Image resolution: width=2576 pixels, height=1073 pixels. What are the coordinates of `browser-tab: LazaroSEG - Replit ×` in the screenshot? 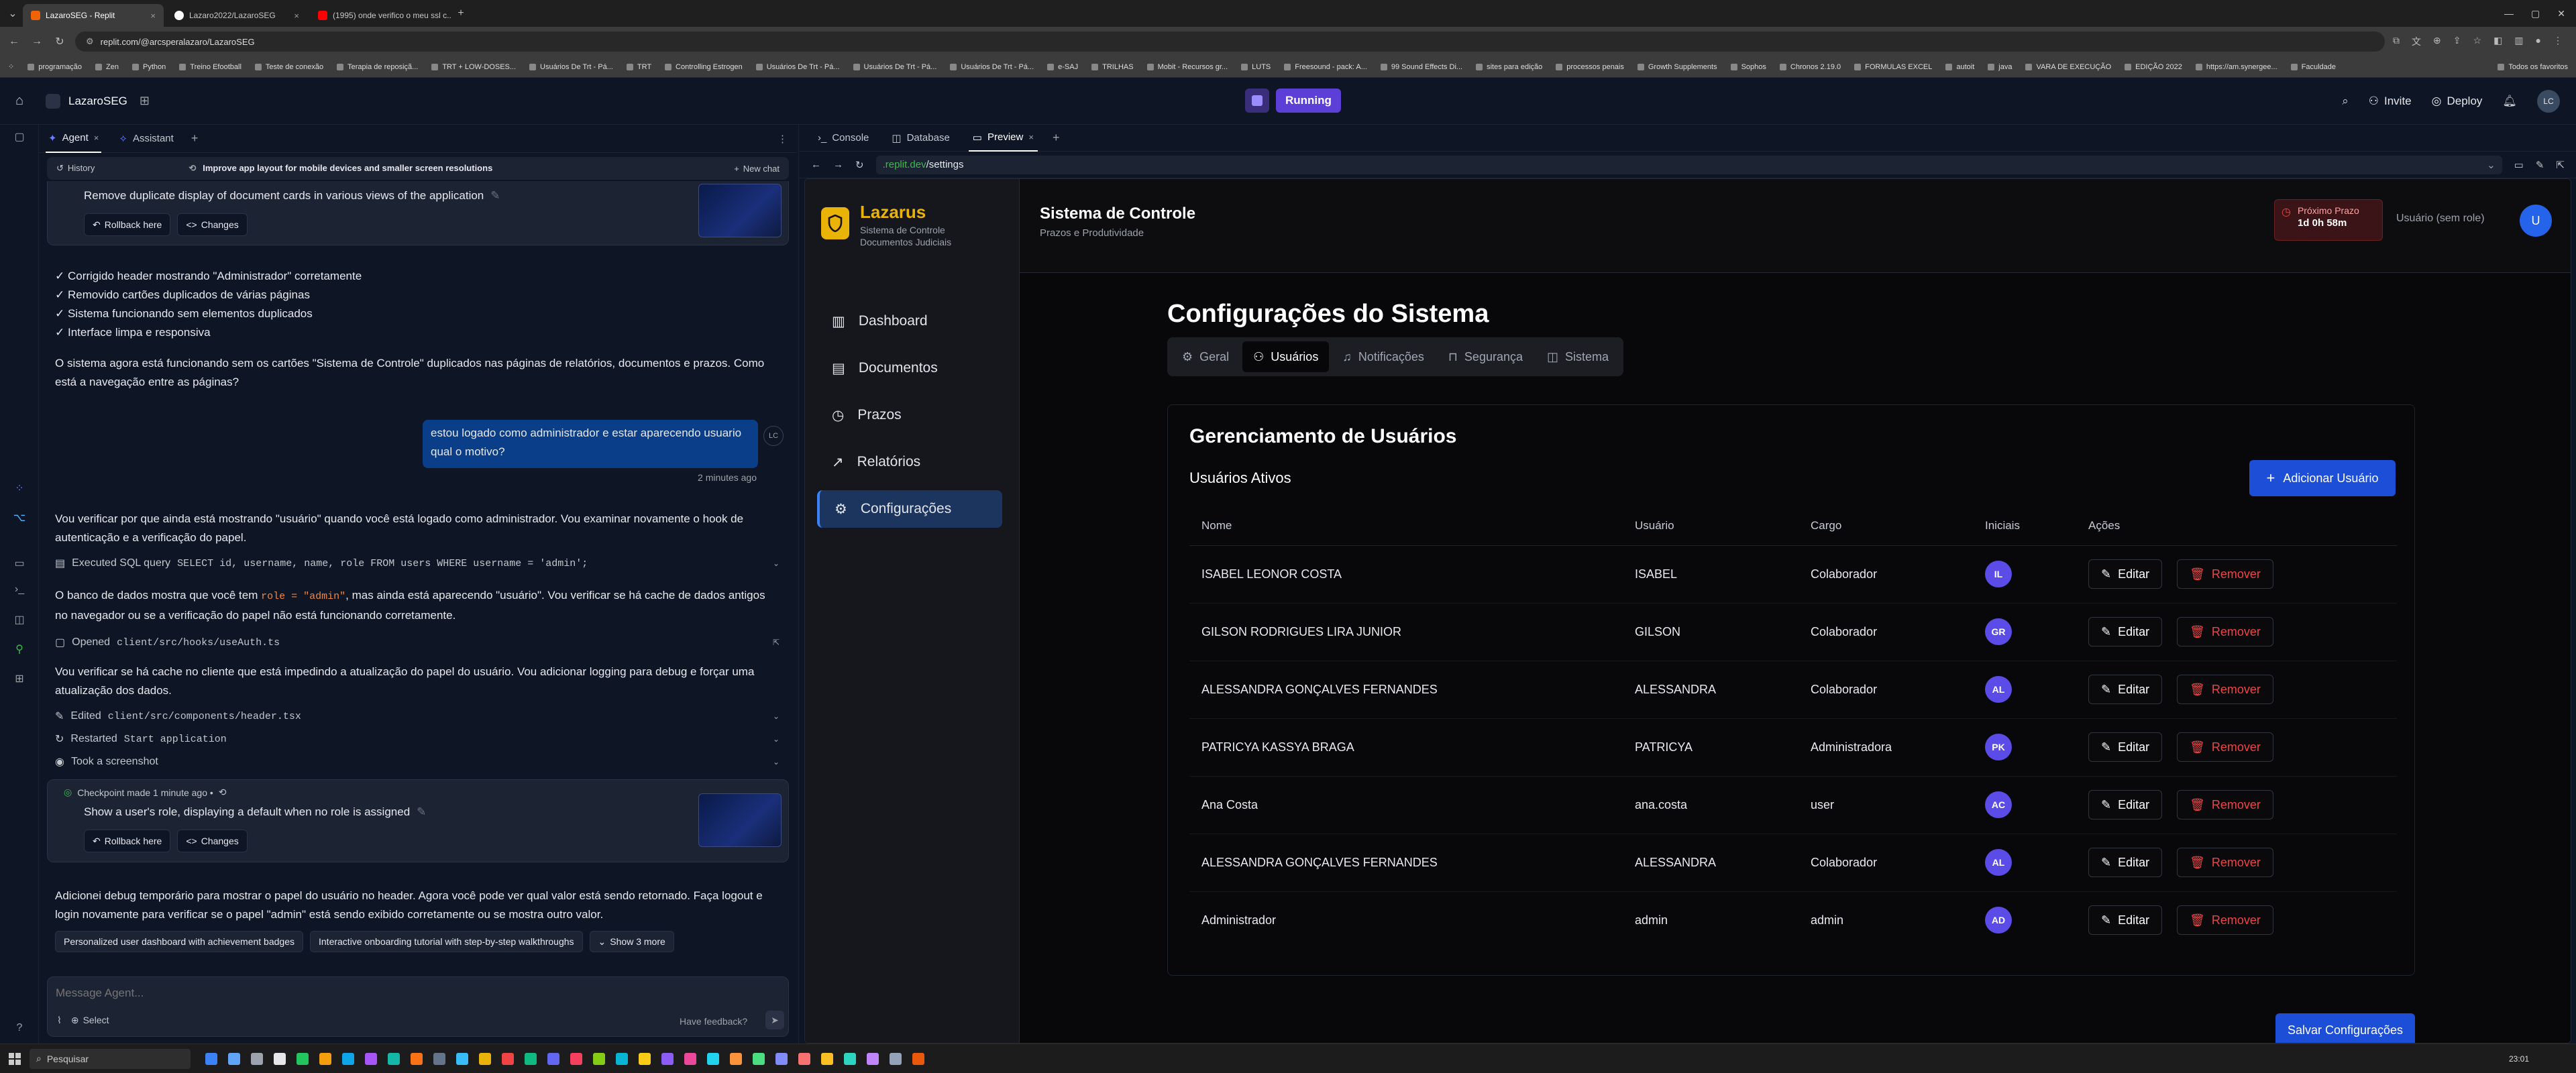 It's located at (93, 15).